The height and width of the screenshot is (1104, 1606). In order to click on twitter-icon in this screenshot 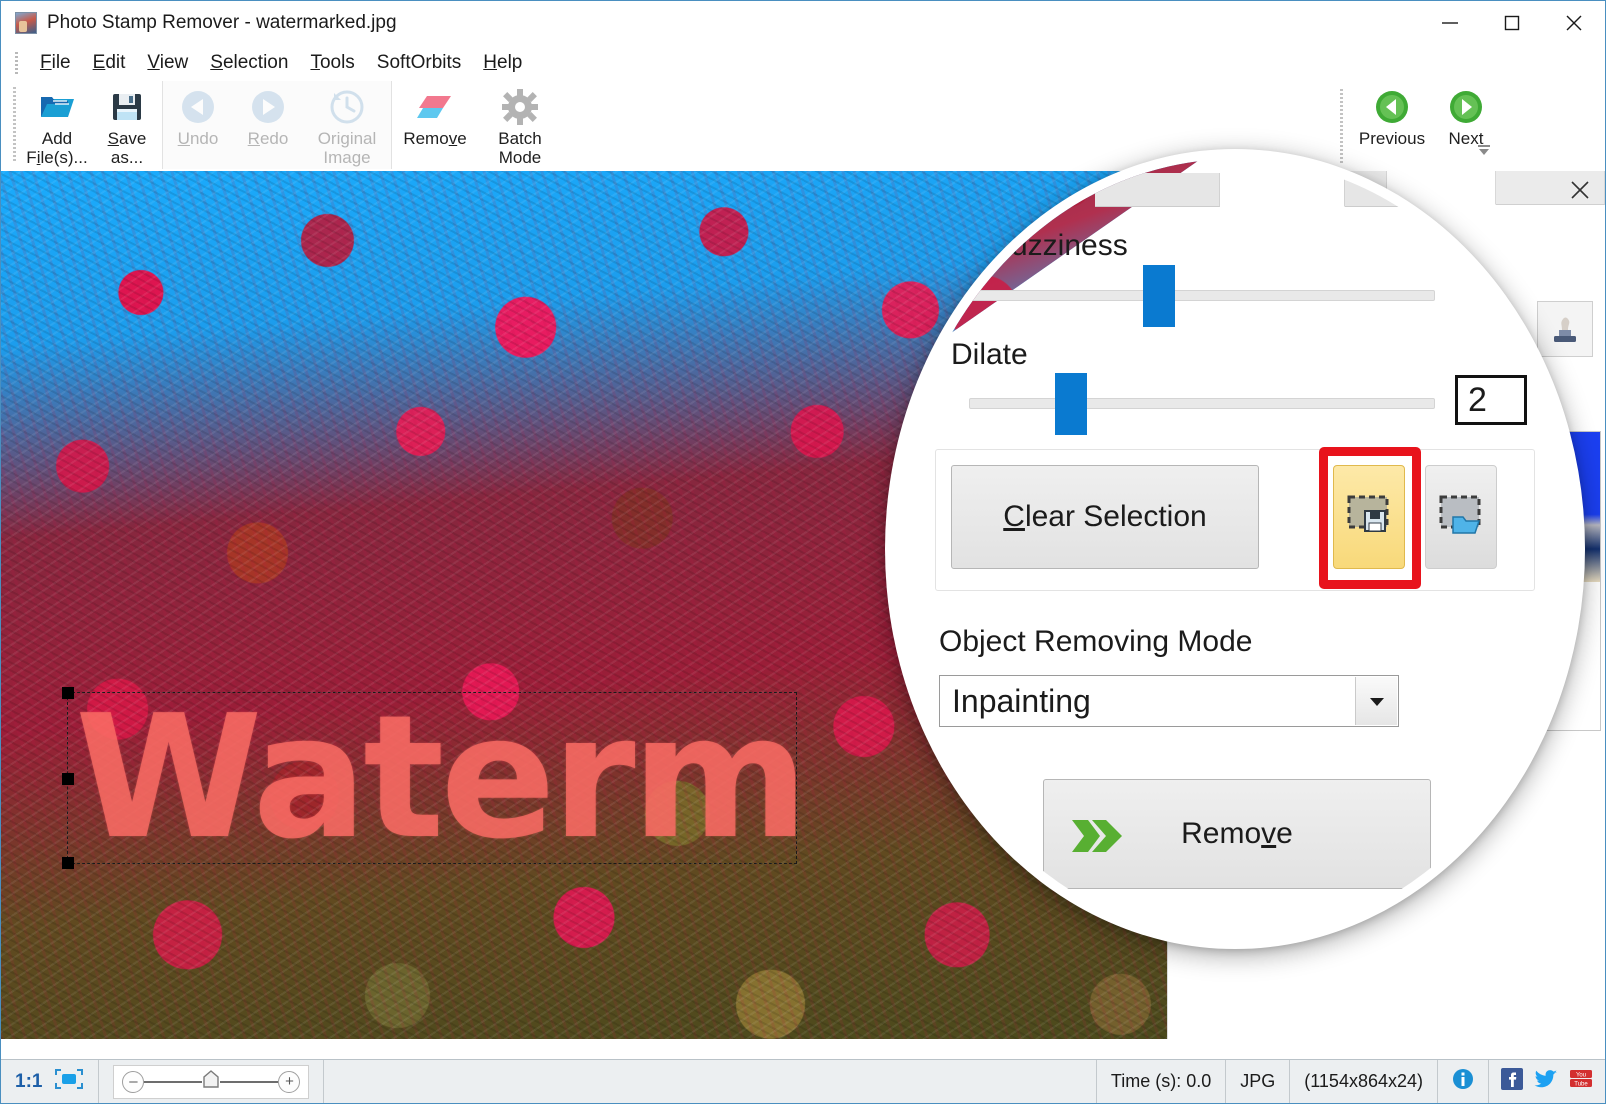, I will do `click(1546, 1081)`.